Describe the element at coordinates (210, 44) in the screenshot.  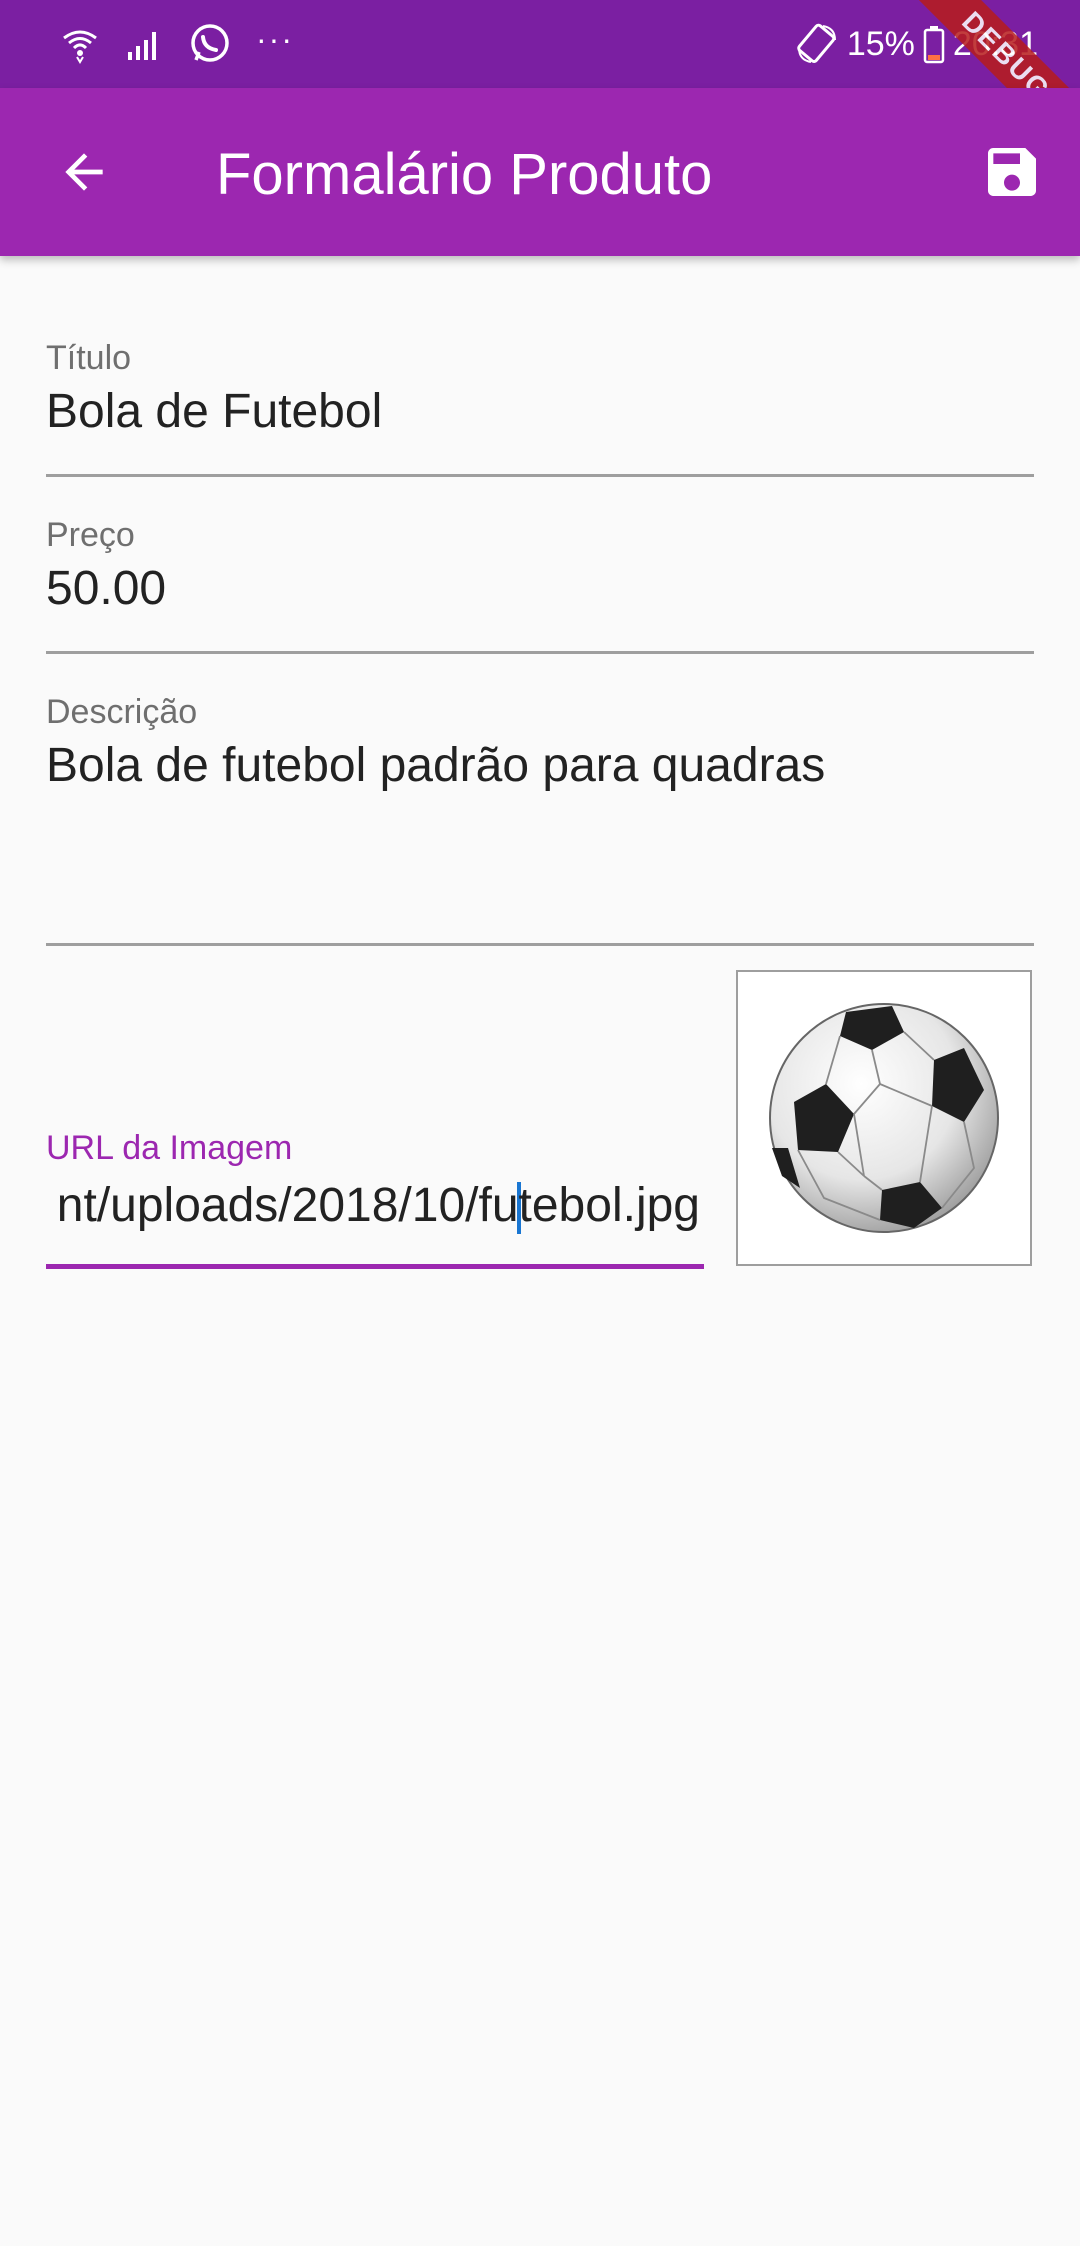
I see `whatsapp-icon` at that location.